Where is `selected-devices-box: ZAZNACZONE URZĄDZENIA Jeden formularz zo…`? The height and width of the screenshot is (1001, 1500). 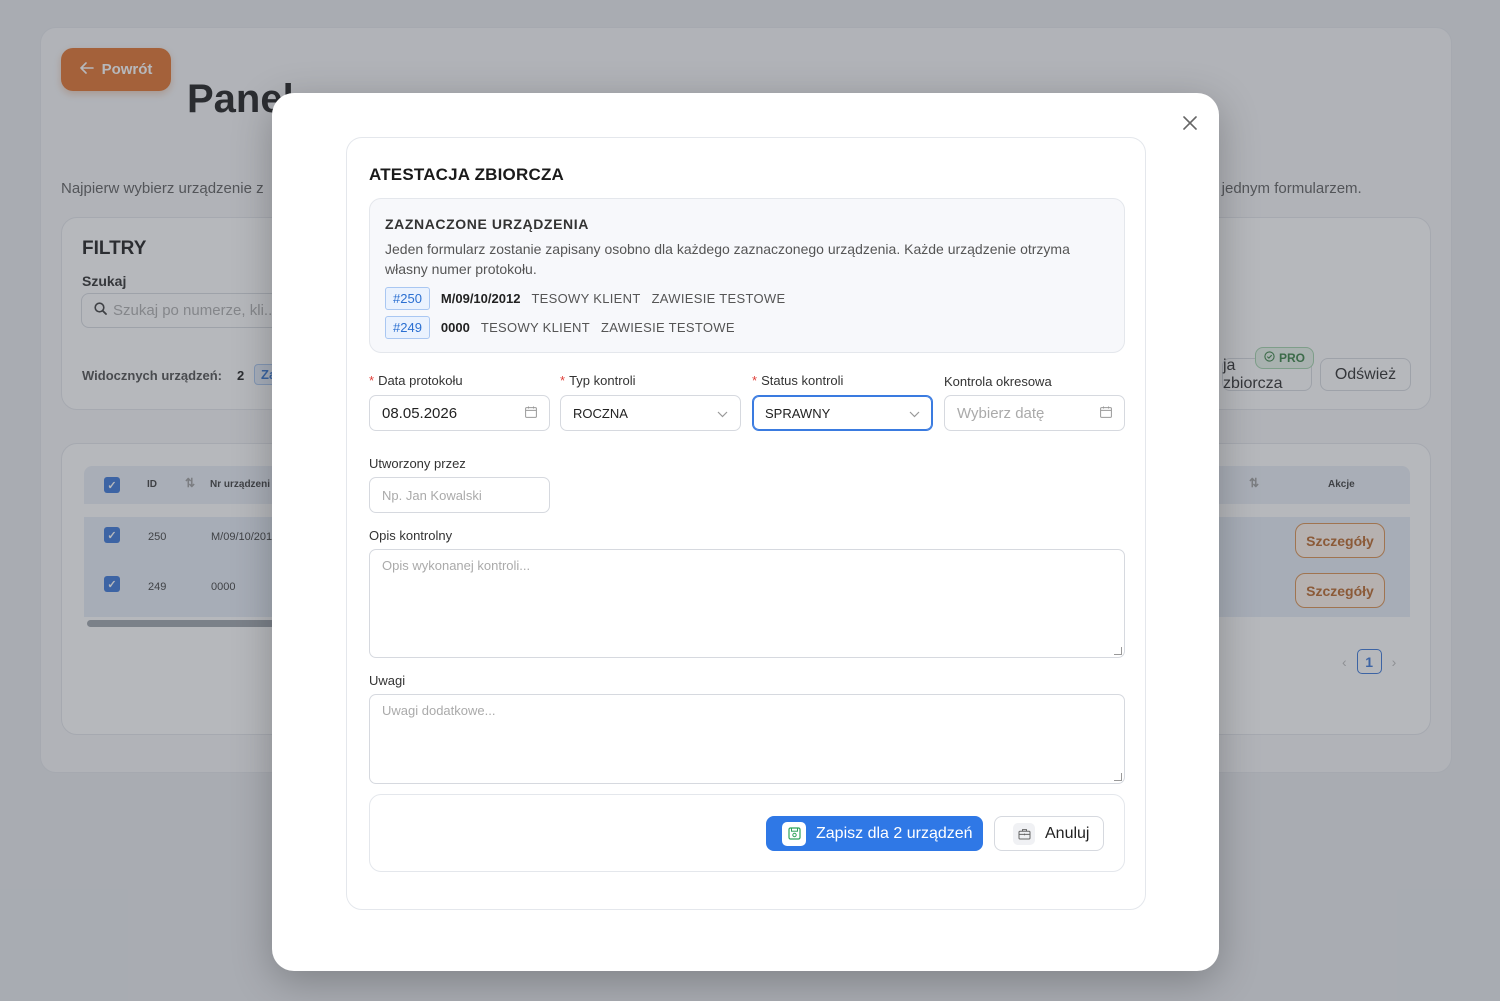 selected-devices-box: ZAZNACZONE URZĄDZENIA Jeden formularz zo… is located at coordinates (747, 275).